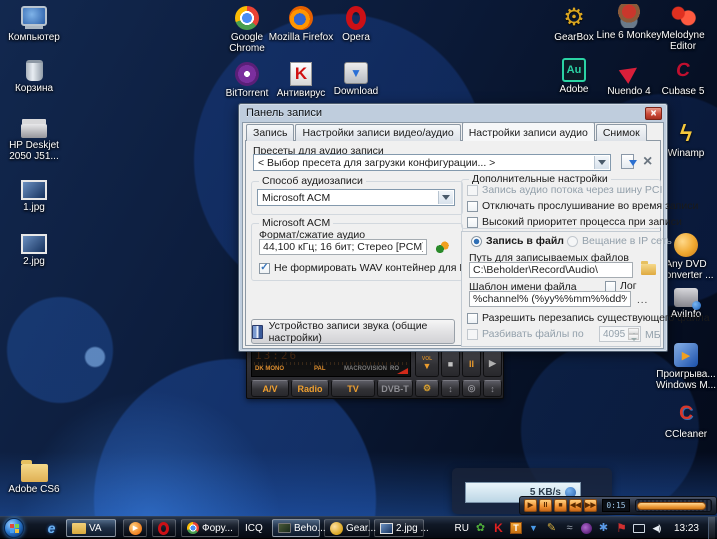 This screenshot has width=717, height=539. Describe the element at coordinates (686, 434) in the screenshot. I see `desktop-icon-label: CCleaner` at that location.